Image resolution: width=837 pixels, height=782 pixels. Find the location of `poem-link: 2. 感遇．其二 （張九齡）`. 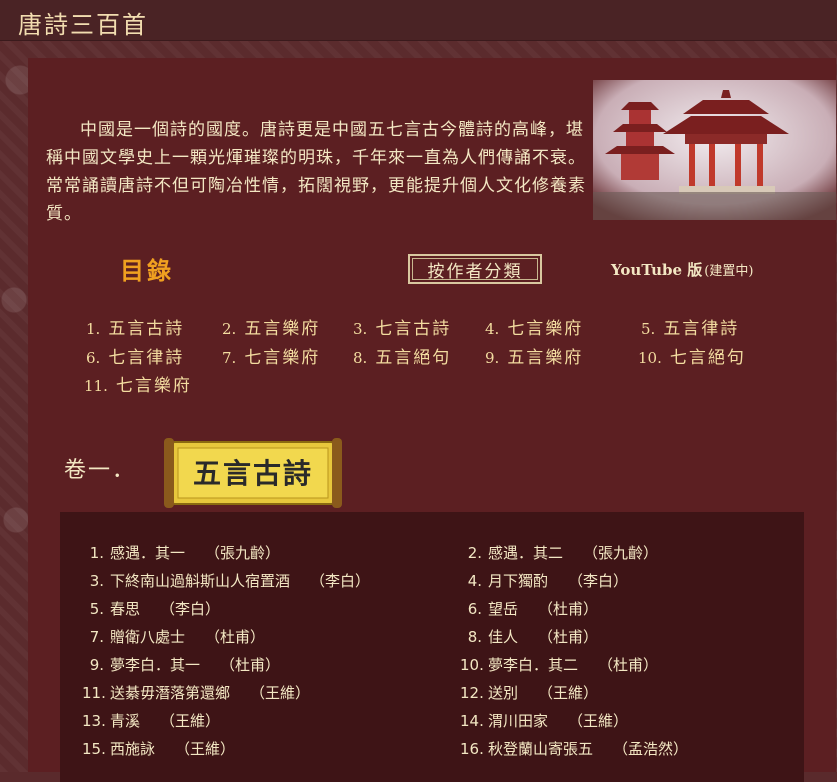

poem-link: 2. 感遇．其二 （張九齡） is located at coordinates (559, 552).